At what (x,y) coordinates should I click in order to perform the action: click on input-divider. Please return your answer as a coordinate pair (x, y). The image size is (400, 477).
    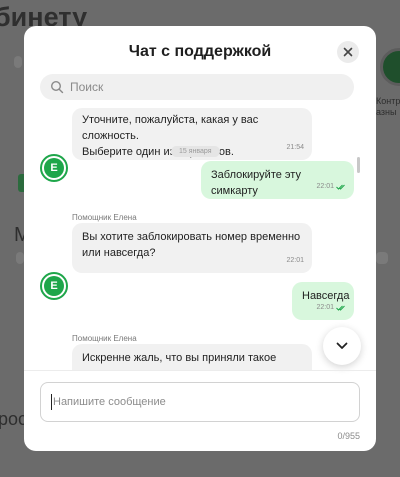
    Looking at the image, I should click on (200, 370).